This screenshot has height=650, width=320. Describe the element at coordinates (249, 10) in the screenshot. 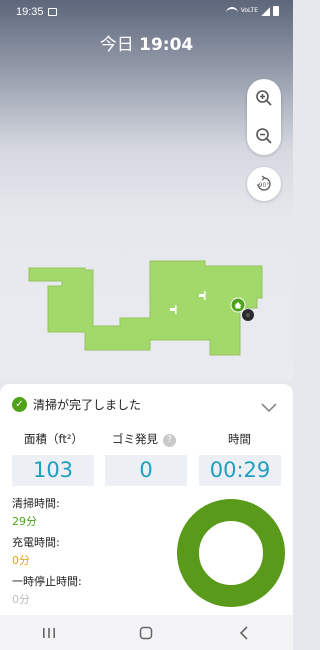

I see `volte-label: VoLTE` at that location.